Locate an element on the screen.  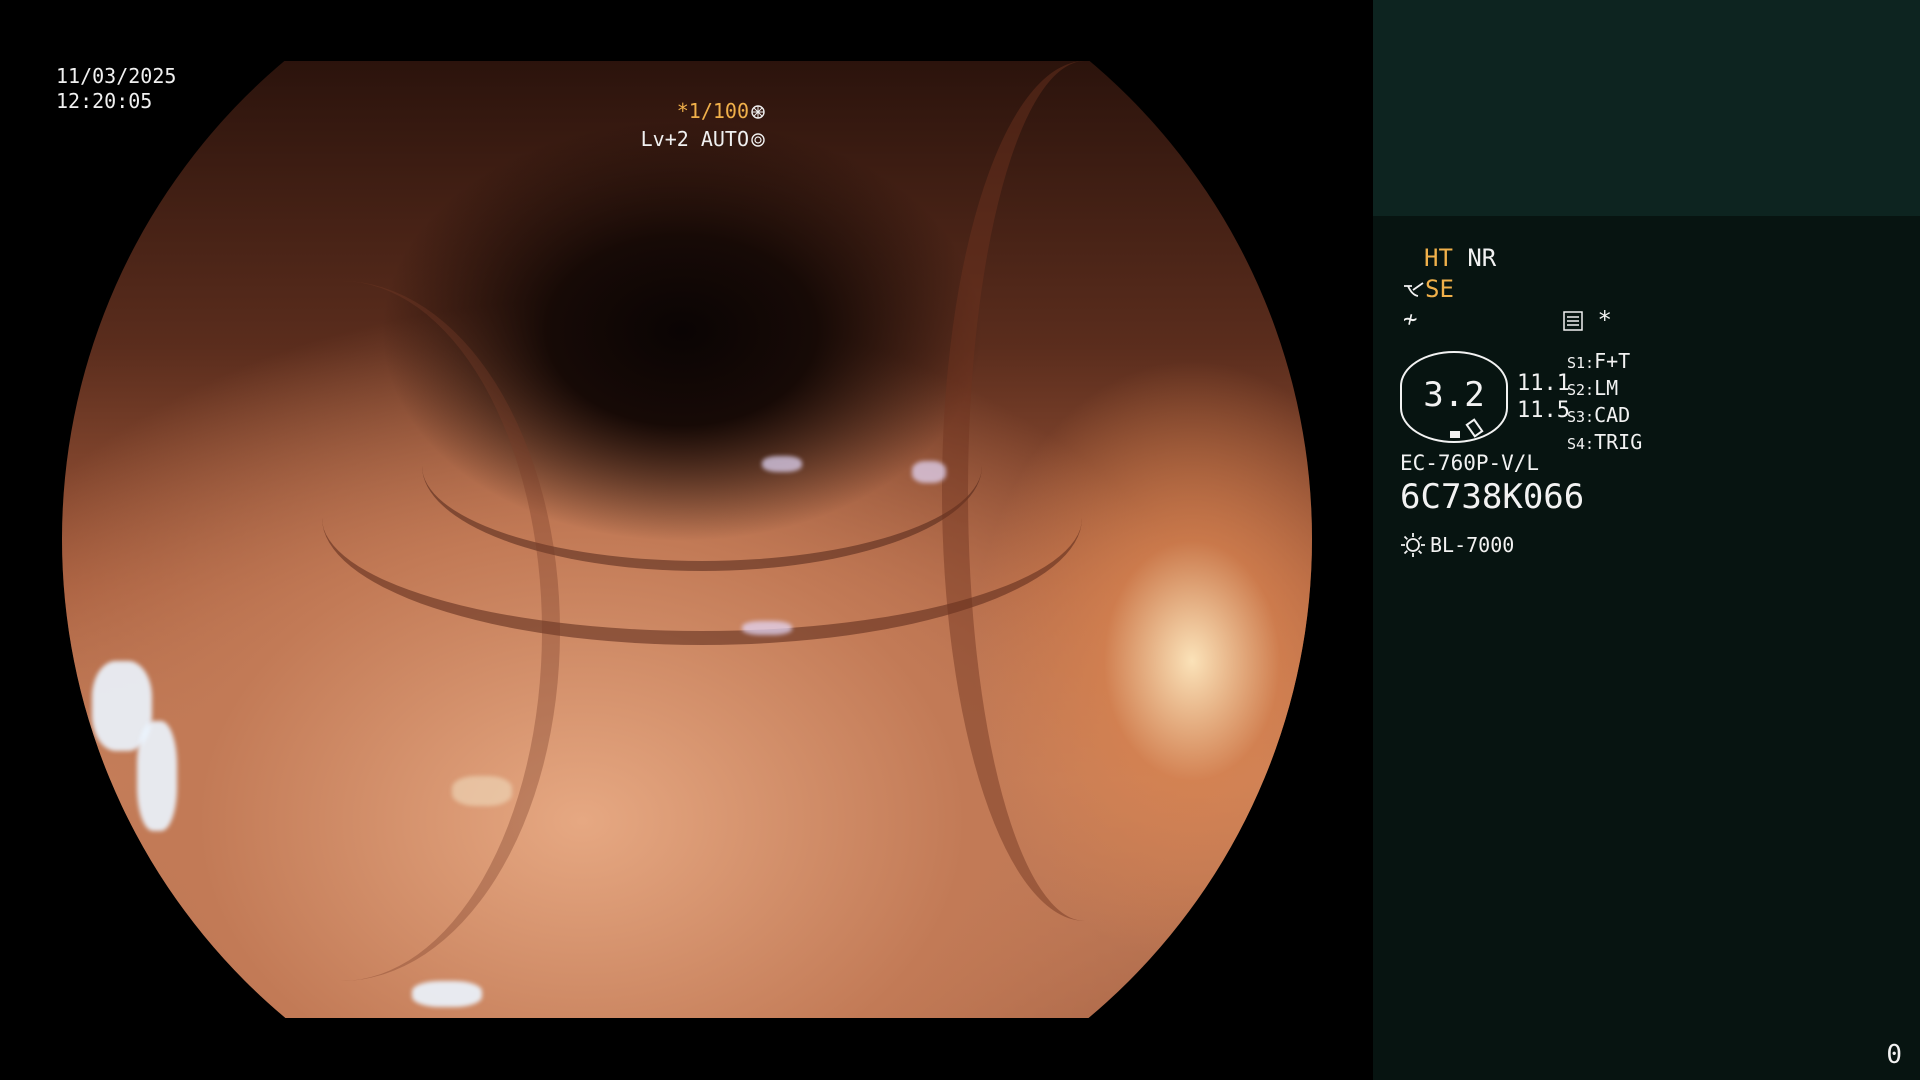
switch-value: TRIG is located at coordinates (1618, 442).